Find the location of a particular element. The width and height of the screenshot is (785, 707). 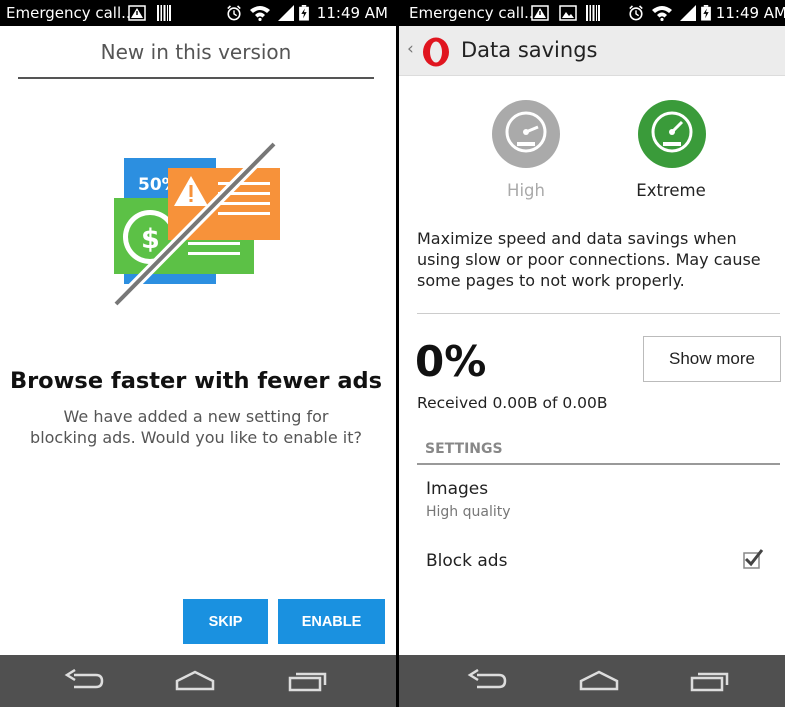

block-ads-checkbox is located at coordinates (753, 559).